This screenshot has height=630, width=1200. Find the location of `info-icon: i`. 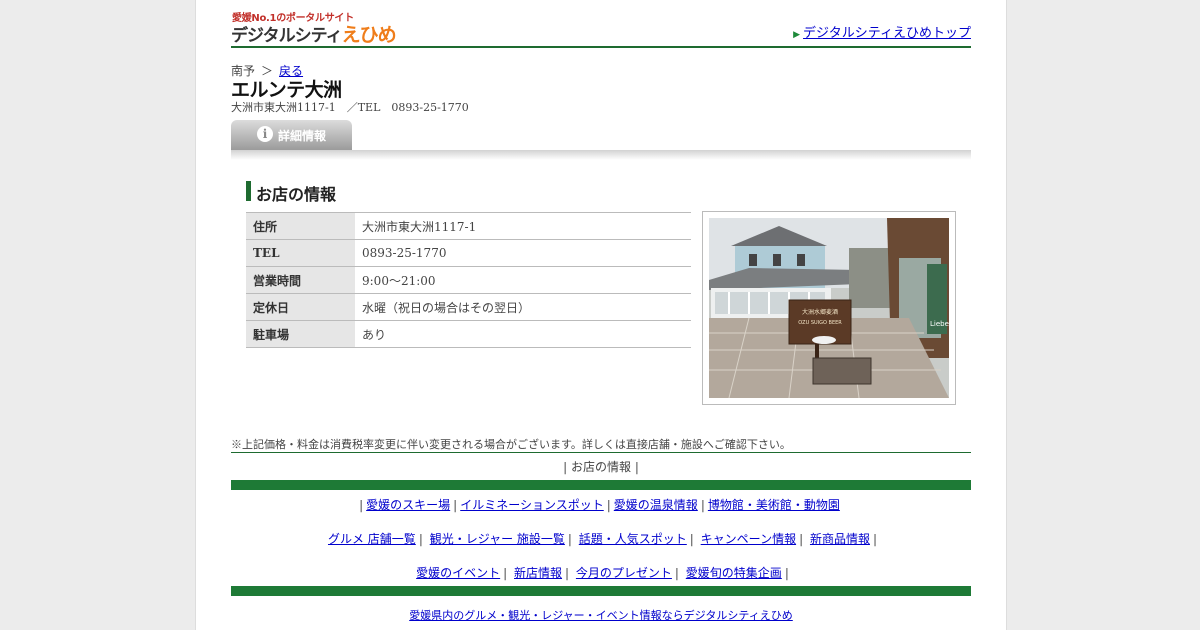

info-icon: i is located at coordinates (265, 134).